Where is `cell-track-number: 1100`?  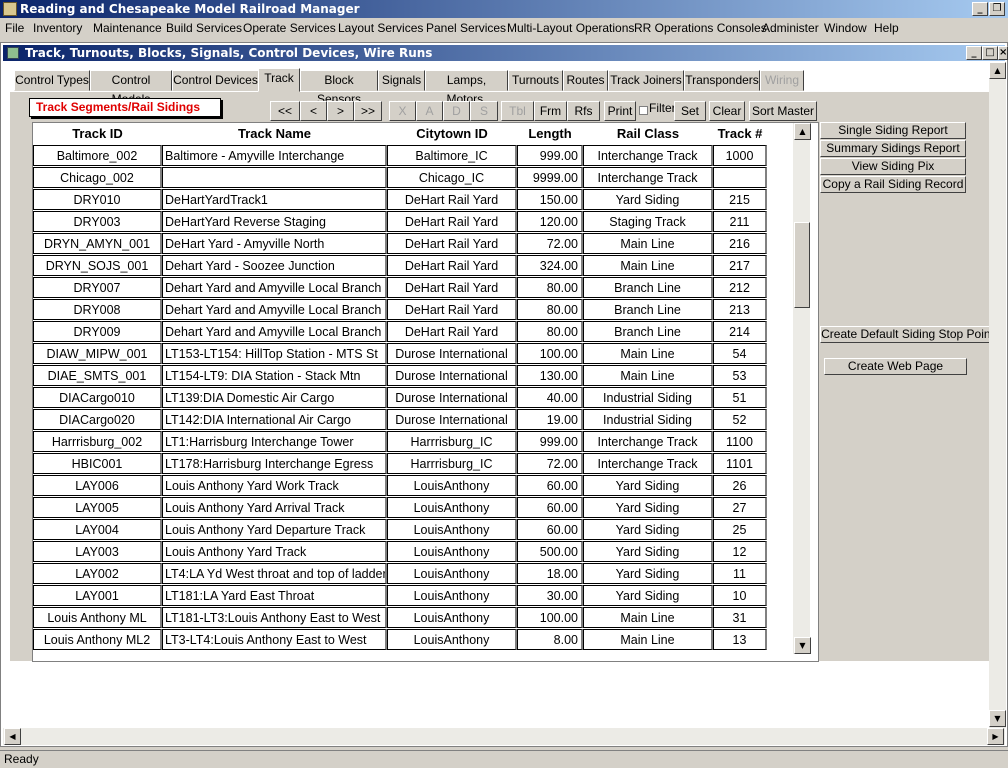 cell-track-number: 1100 is located at coordinates (740, 441).